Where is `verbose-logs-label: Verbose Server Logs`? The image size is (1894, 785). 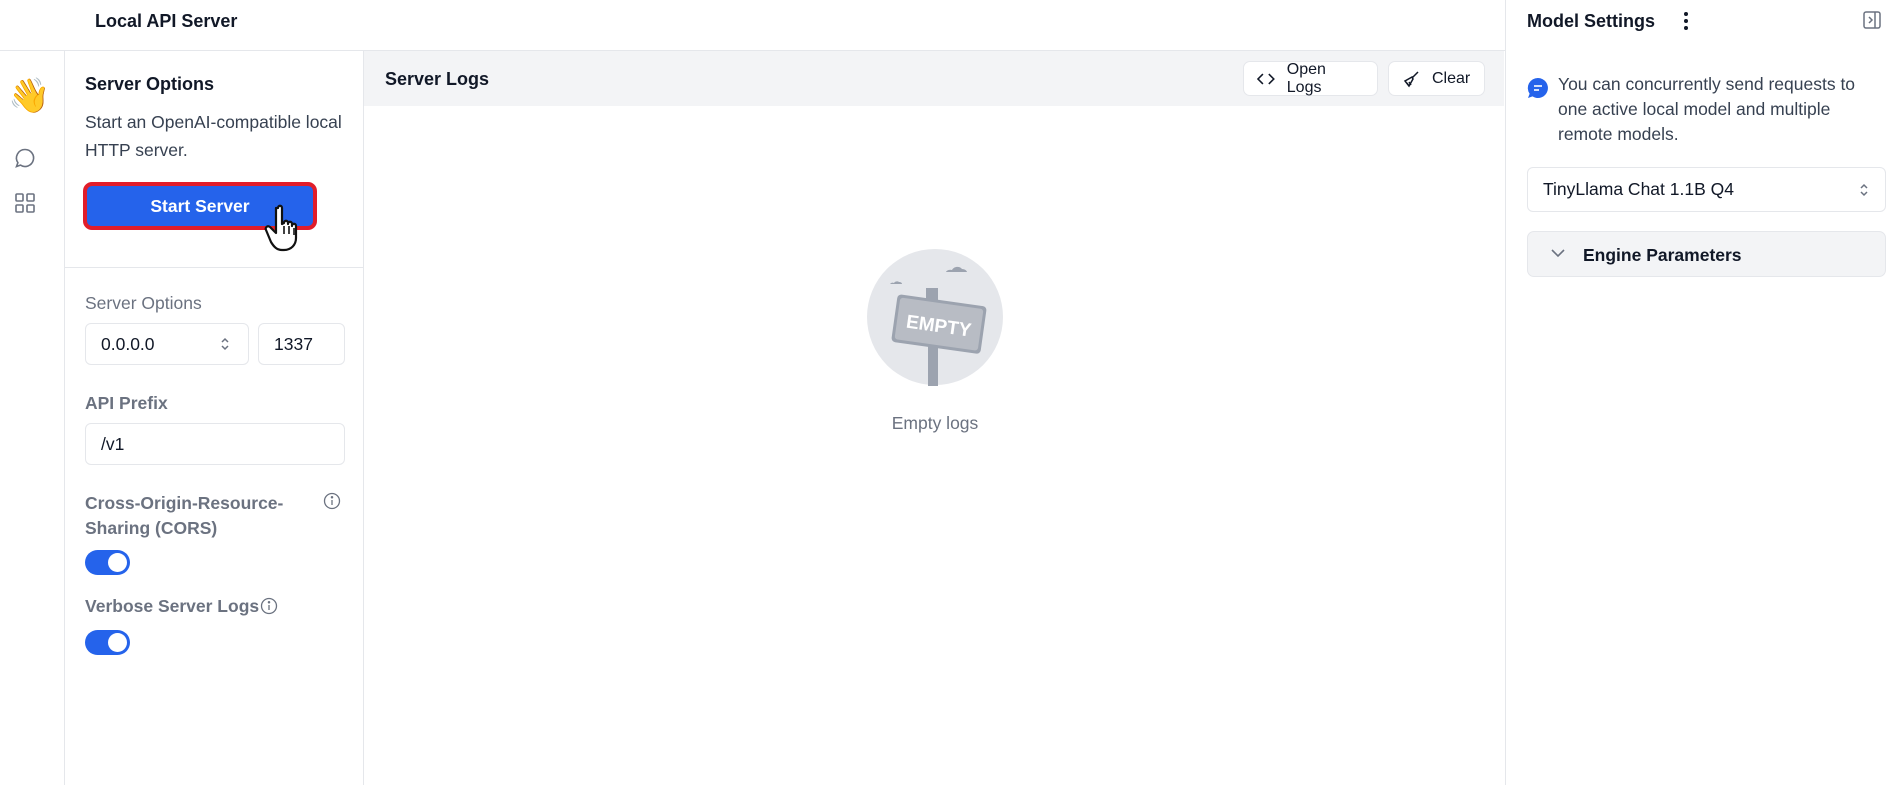 verbose-logs-label: Verbose Server Logs is located at coordinates (172, 606).